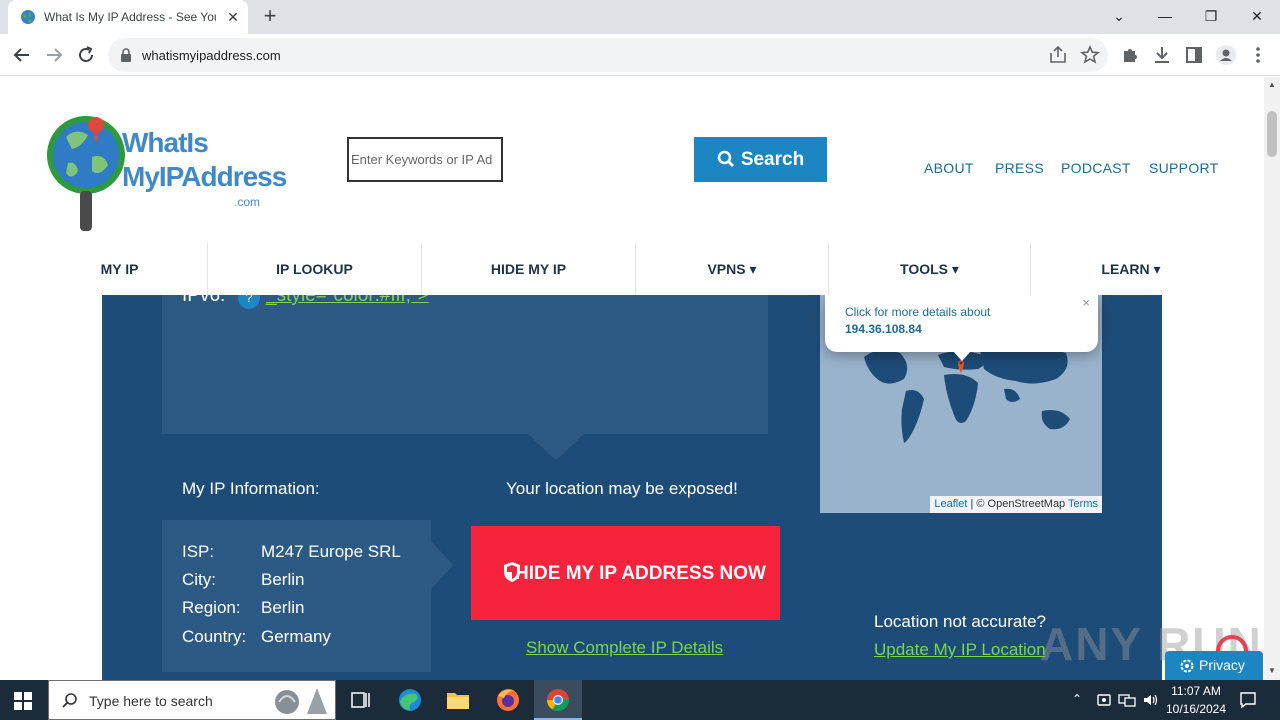 The width and height of the screenshot is (1280, 720). I want to click on browser-menu-icon, so click(1258, 55).